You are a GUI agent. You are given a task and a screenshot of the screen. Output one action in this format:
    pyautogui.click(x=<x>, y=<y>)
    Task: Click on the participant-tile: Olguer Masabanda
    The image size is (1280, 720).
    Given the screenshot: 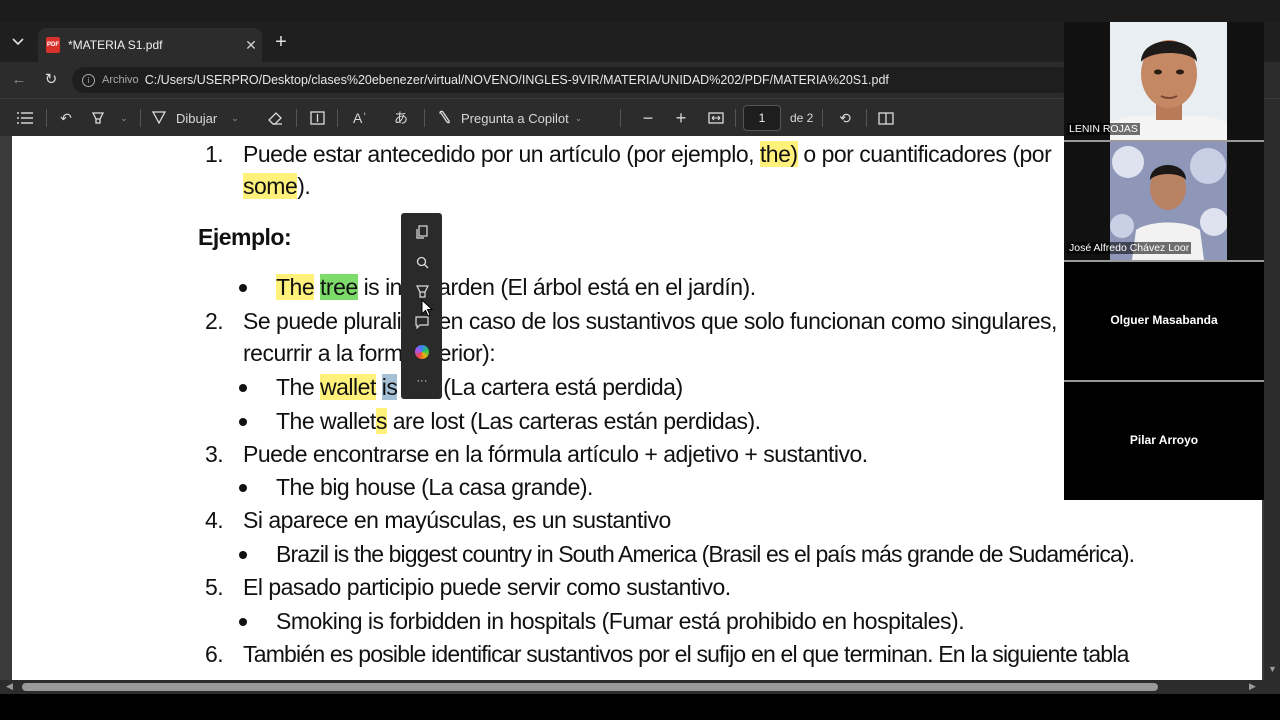 What is the action you would take?
    pyautogui.click(x=1164, y=321)
    